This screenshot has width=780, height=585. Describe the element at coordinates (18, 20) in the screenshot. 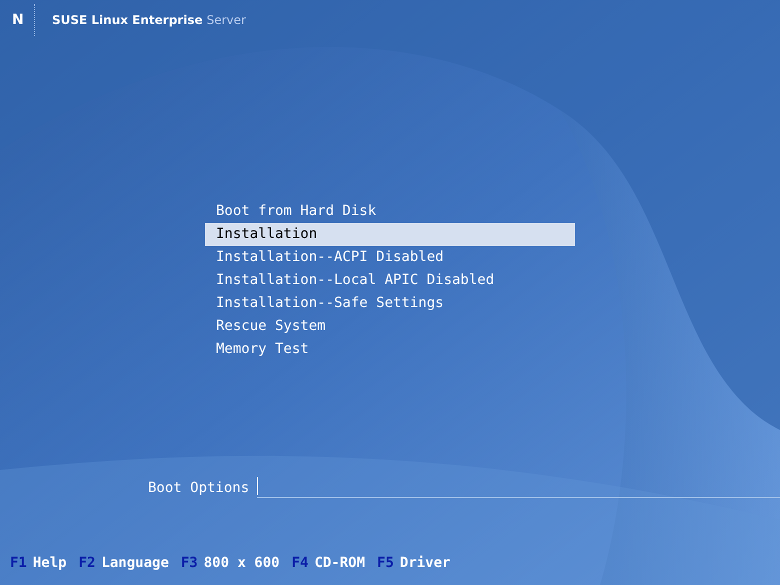

I see `logo-mark: N` at that location.